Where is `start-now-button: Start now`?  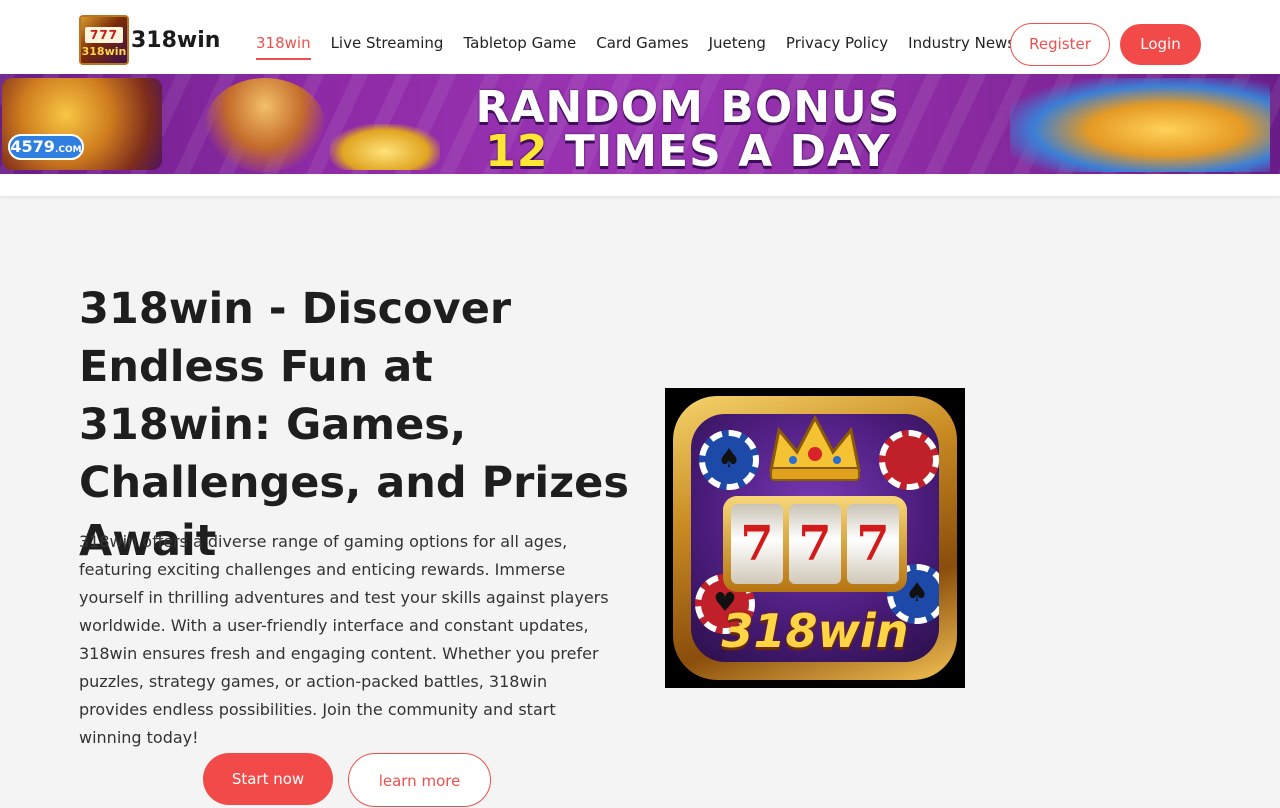
start-now-button: Start now is located at coordinates (268, 779).